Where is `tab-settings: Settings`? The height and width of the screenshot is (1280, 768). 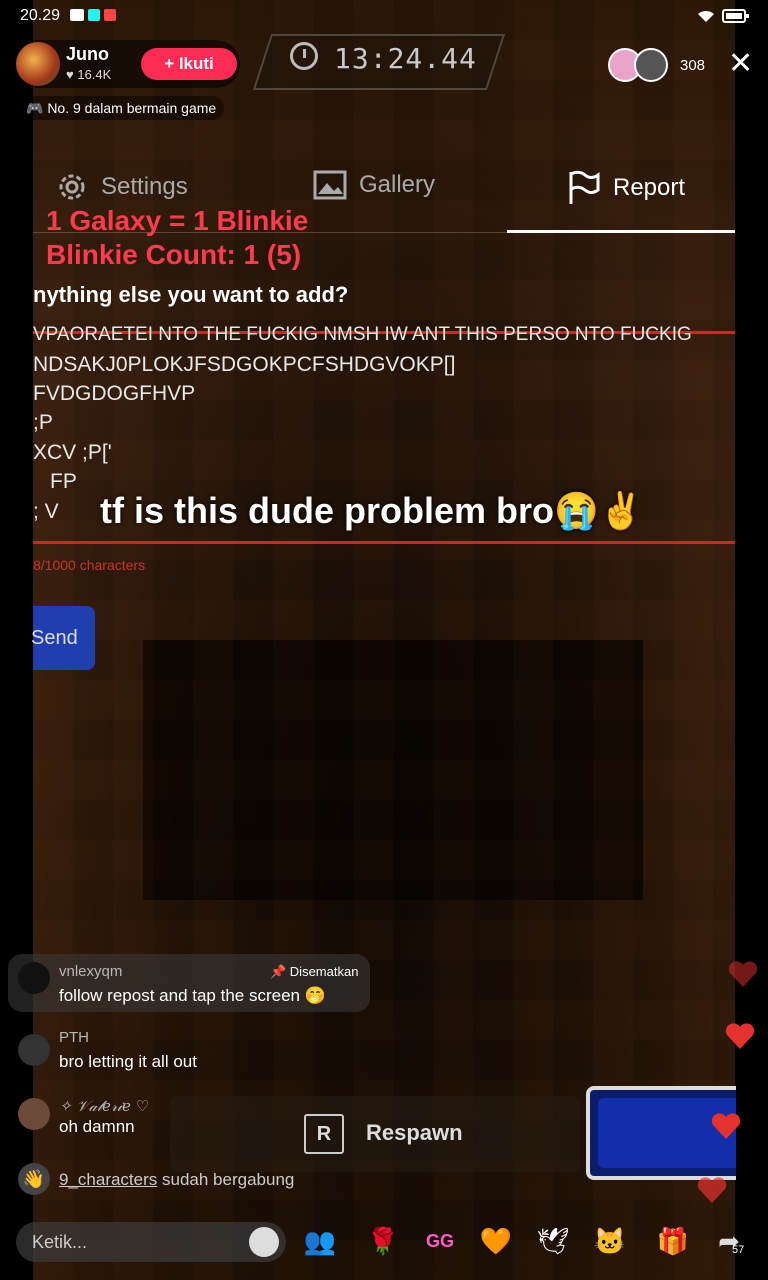 tab-settings: Settings is located at coordinates (121, 187).